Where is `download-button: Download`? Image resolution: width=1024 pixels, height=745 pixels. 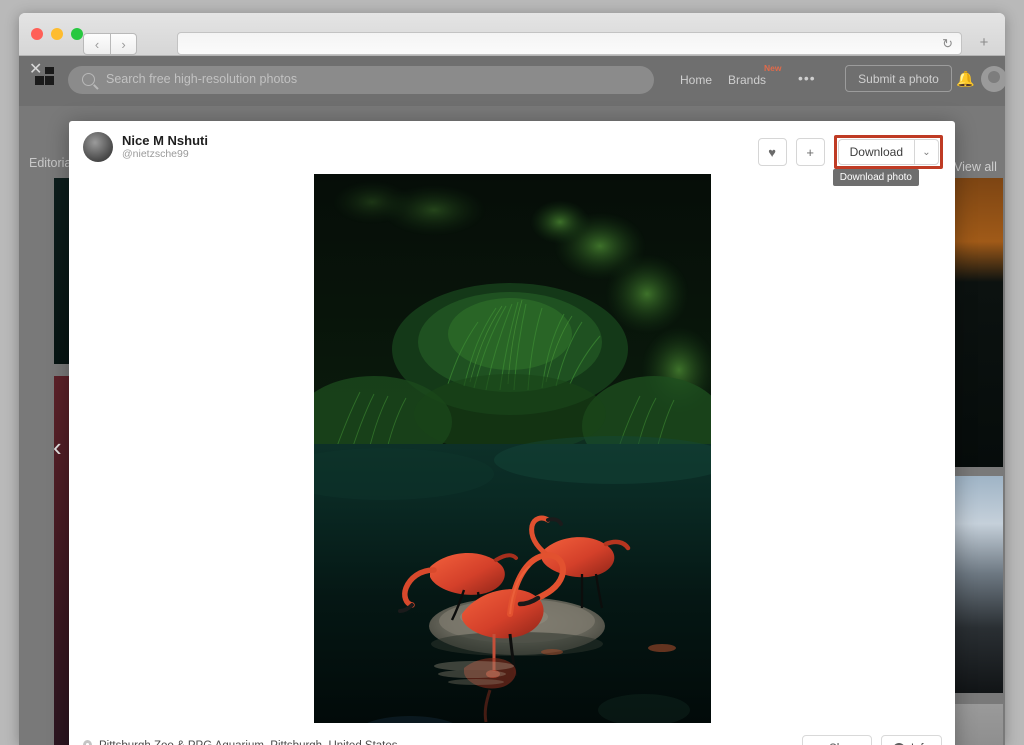
download-button: Download is located at coordinates (875, 152).